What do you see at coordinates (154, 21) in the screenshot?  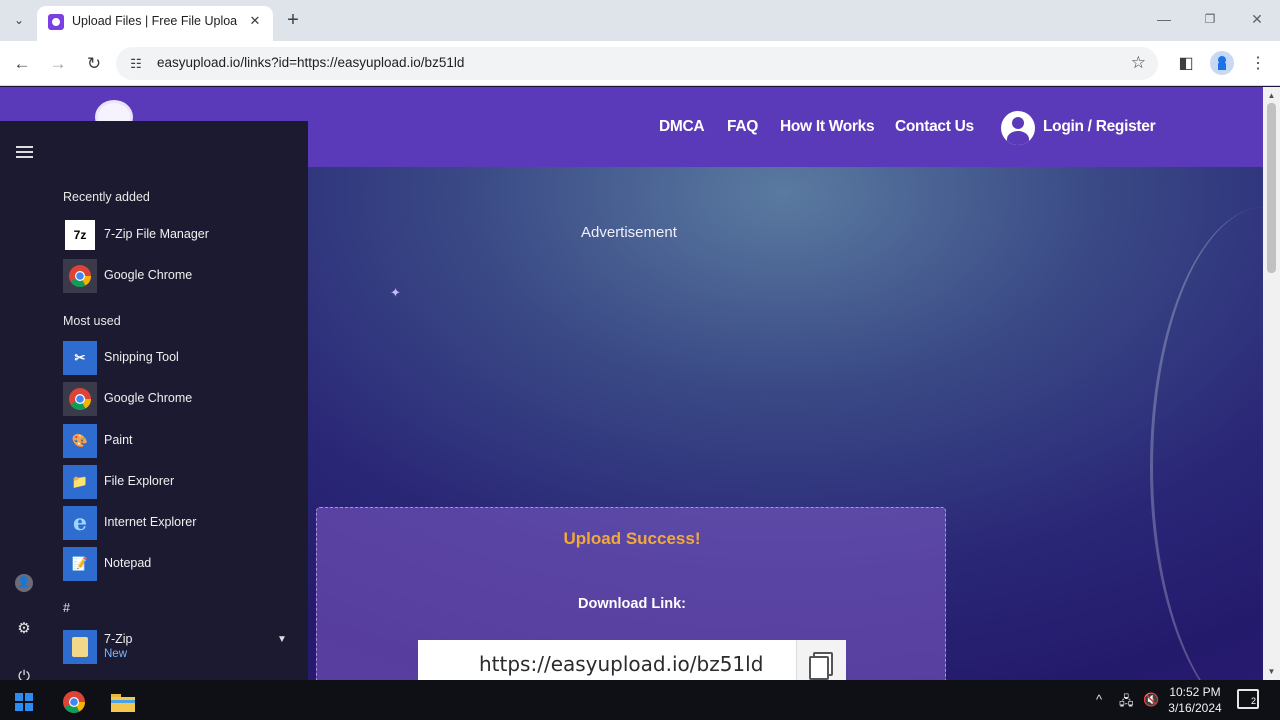 I see `tab-title: Upload Files | Free File Upload` at bounding box center [154, 21].